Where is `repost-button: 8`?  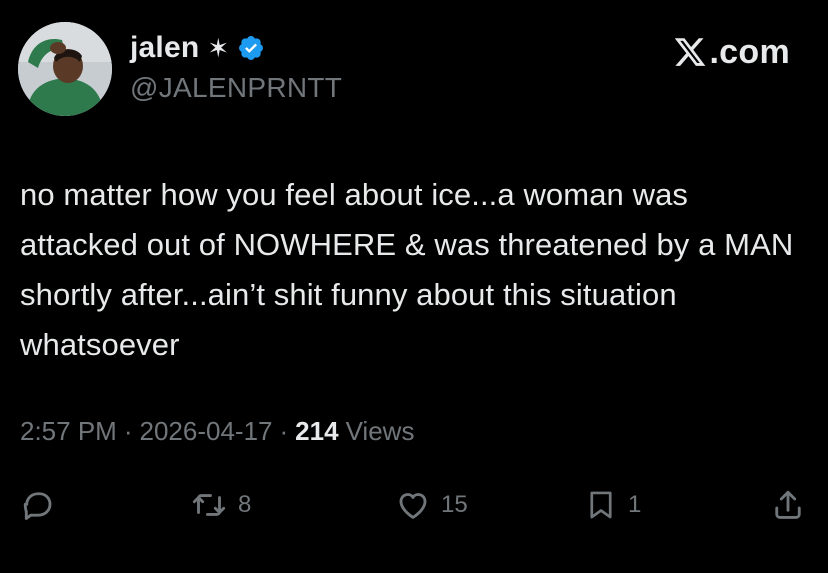 repost-button: 8 is located at coordinates (220, 505).